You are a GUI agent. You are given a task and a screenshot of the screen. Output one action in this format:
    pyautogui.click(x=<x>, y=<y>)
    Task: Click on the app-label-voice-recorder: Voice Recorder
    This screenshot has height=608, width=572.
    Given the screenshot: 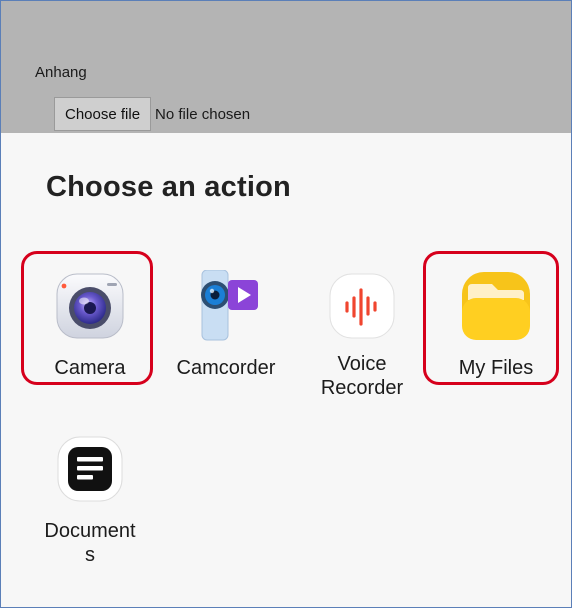 What is the action you would take?
    pyautogui.click(x=362, y=376)
    